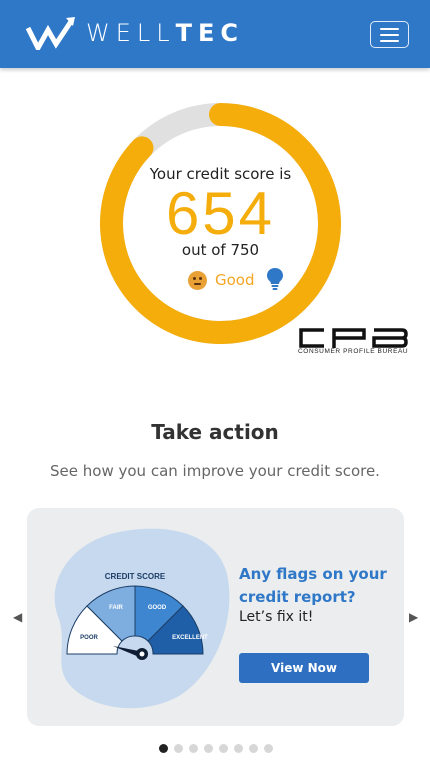 The width and height of the screenshot is (430, 778). What do you see at coordinates (276, 617) in the screenshot?
I see `card-text: Let’s fix it!` at bounding box center [276, 617].